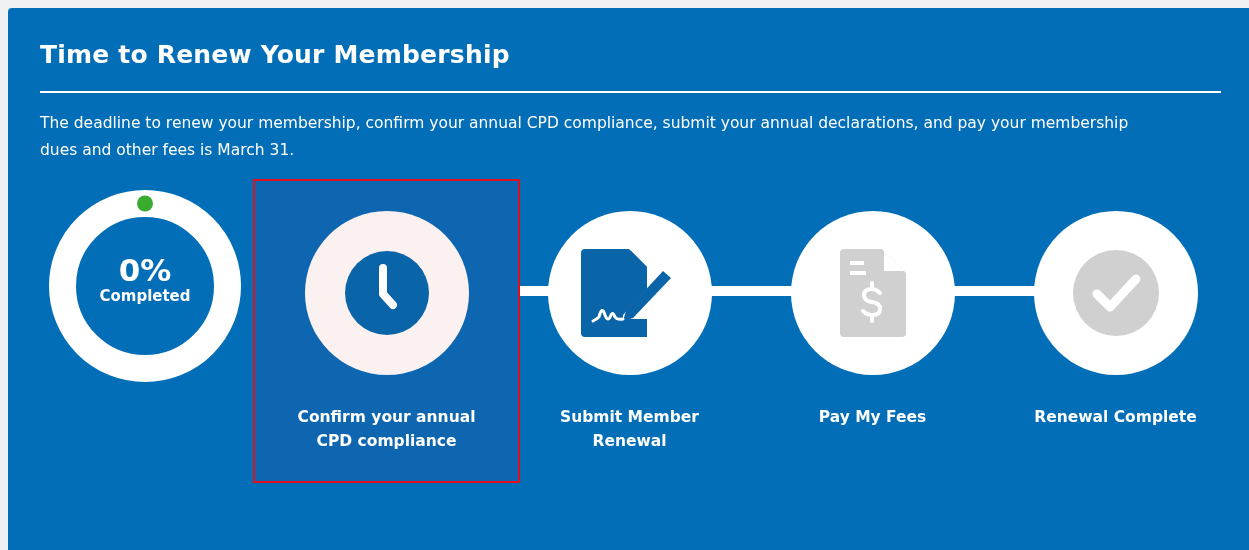 The width and height of the screenshot is (1249, 550). I want to click on panel-title: Time to Renew Your Membership, so click(275, 55).